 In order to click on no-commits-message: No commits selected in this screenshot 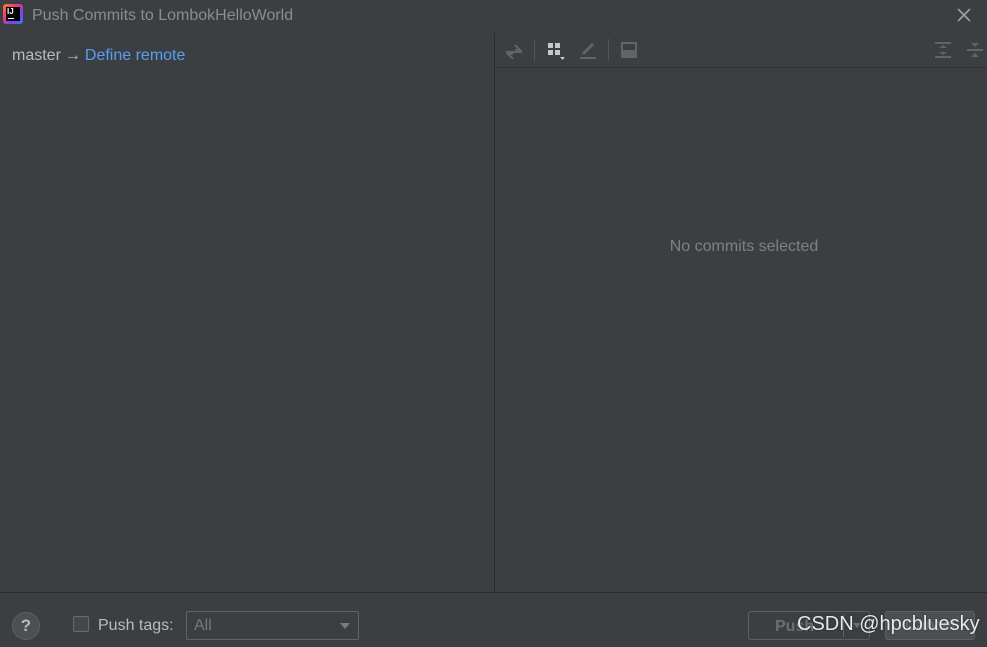, I will do `click(744, 246)`.